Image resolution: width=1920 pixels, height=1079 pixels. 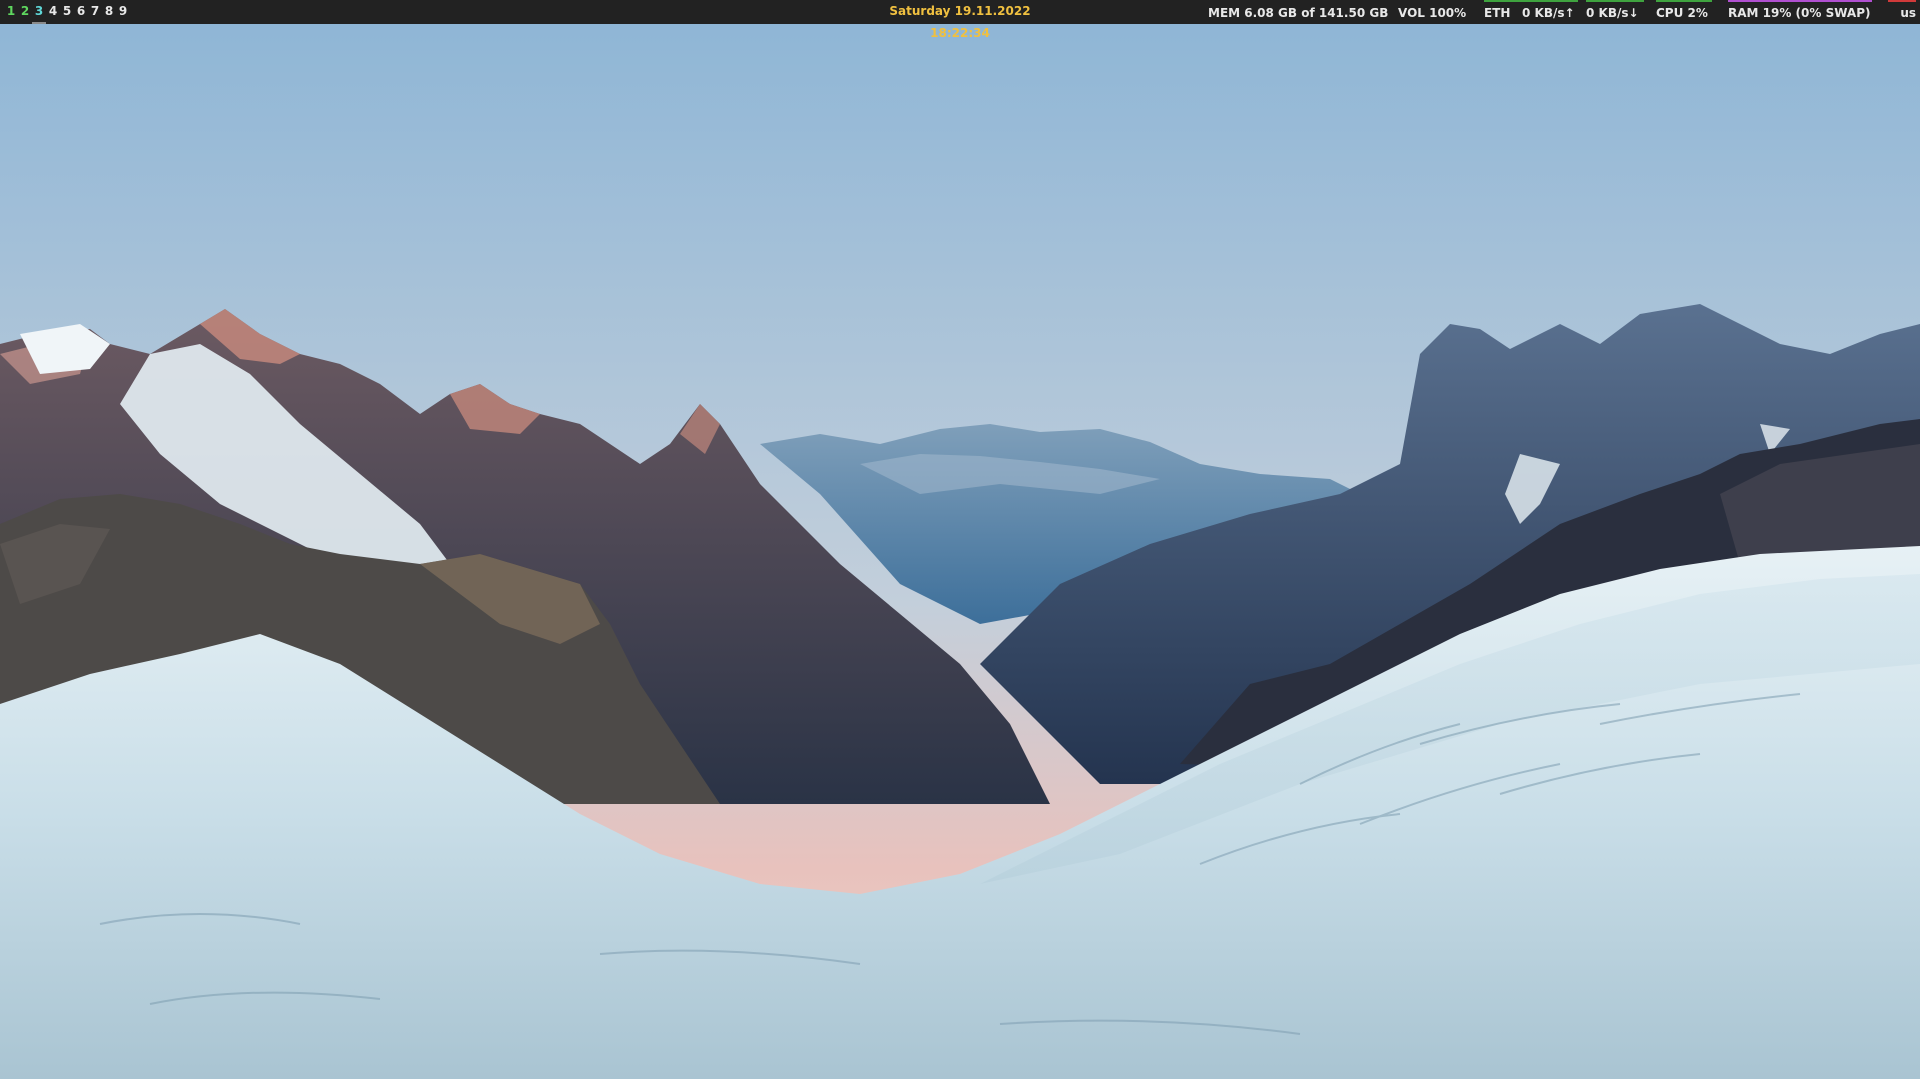 What do you see at coordinates (1503, 12) in the screenshot?
I see `ethernet-label: ETH` at bounding box center [1503, 12].